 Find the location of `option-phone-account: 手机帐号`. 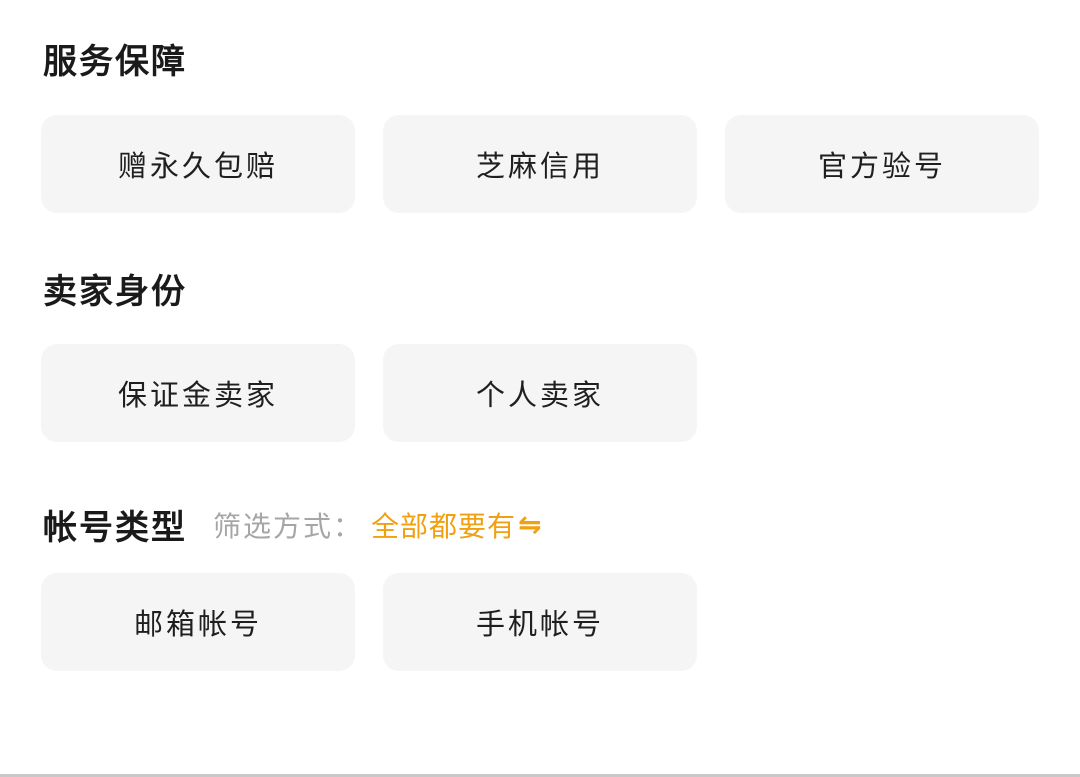

option-phone-account: 手机帐号 is located at coordinates (540, 622).